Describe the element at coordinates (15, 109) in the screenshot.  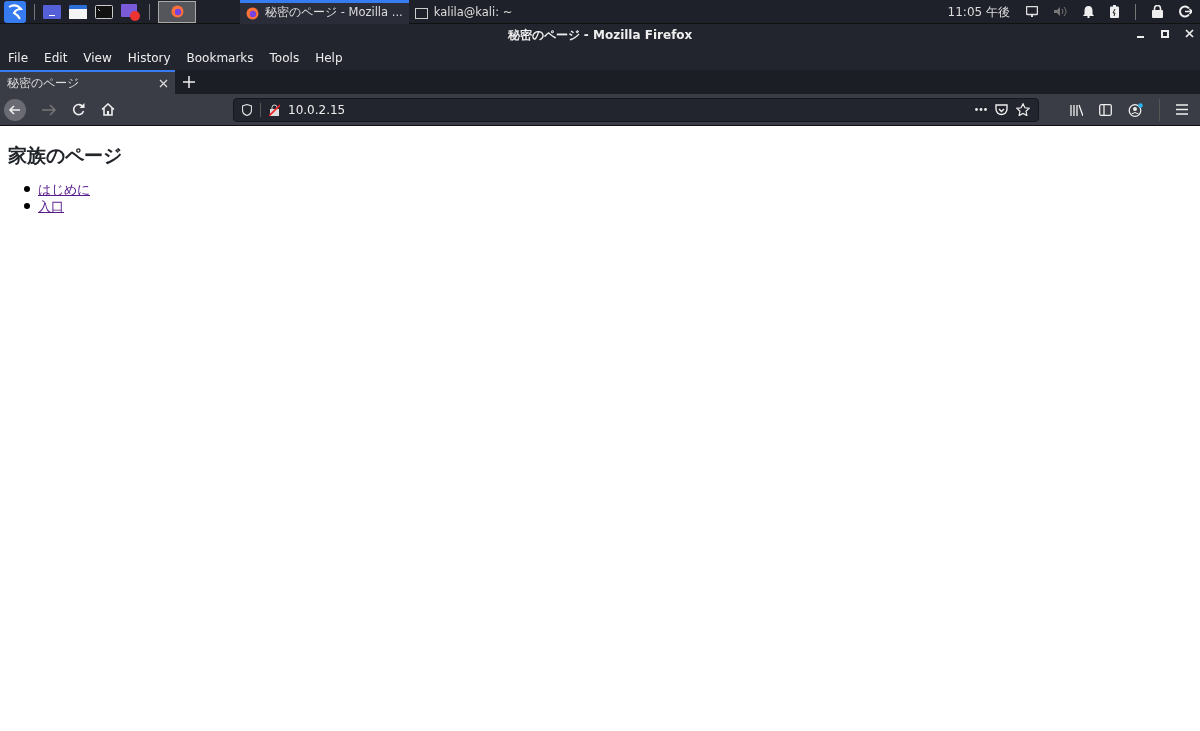
I see `back-icon` at that location.